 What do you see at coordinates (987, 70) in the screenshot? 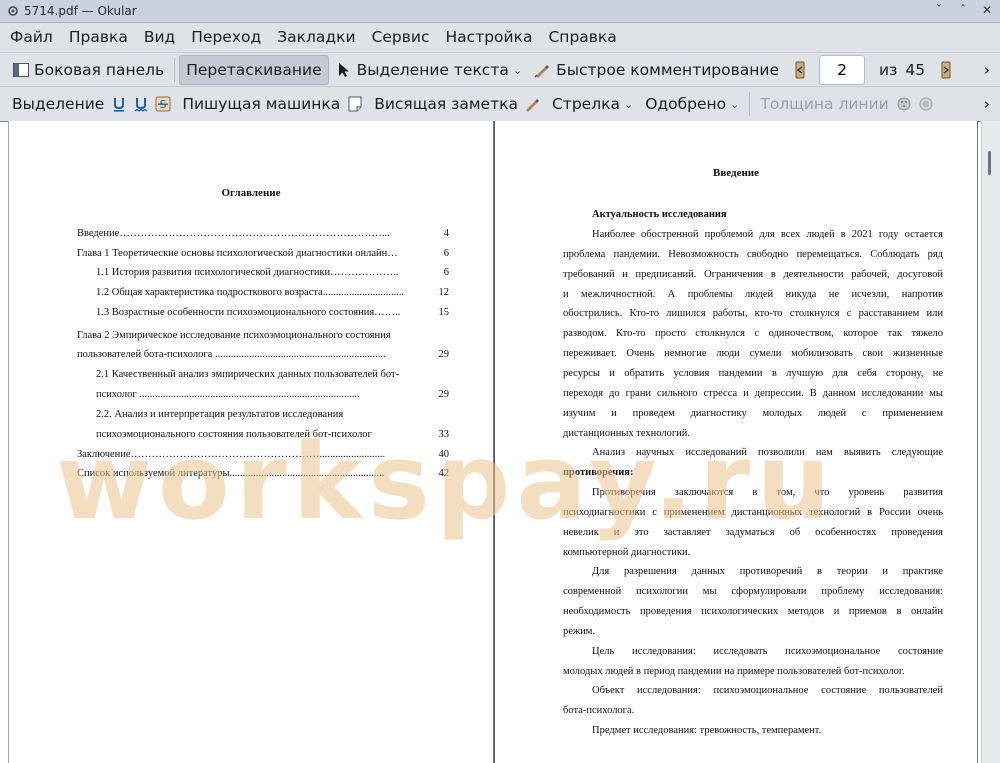
I see `toolbar-overflow-button: ›` at bounding box center [987, 70].